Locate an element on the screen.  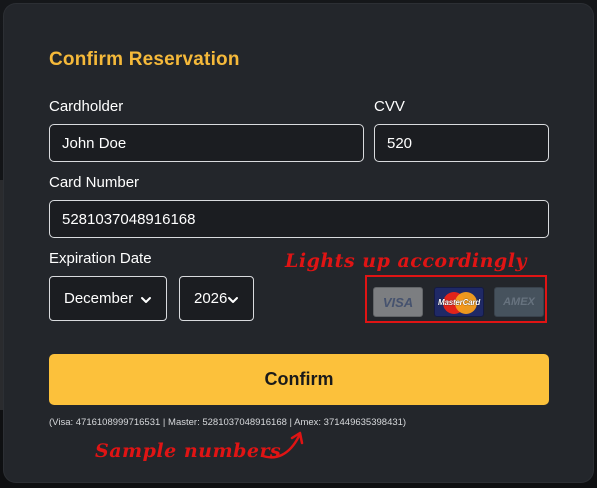
month-selected-value: December is located at coordinates (99, 298).